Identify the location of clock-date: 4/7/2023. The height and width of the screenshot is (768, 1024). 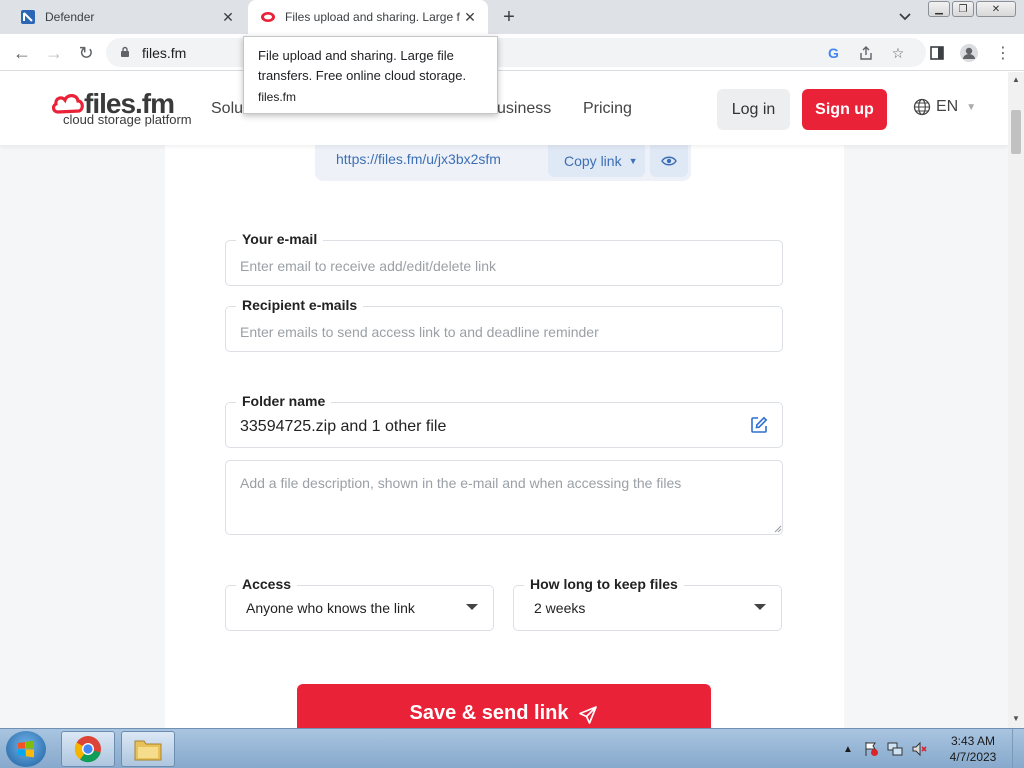
(973, 757).